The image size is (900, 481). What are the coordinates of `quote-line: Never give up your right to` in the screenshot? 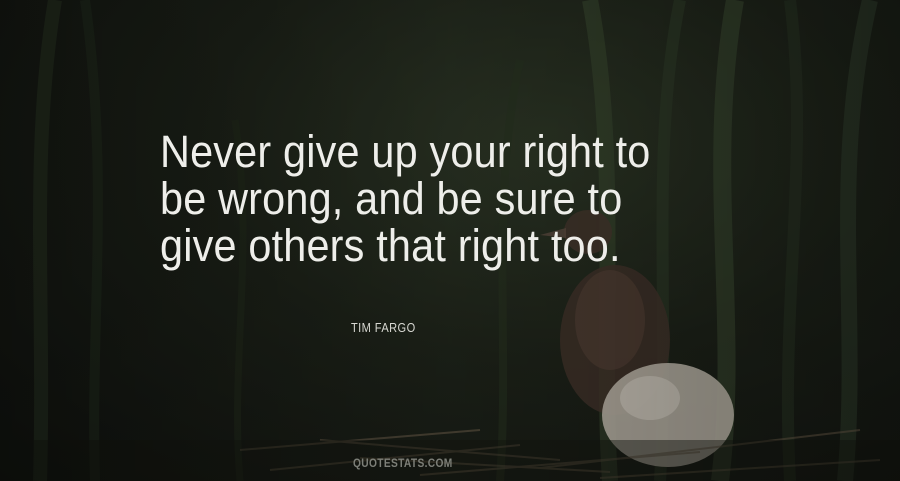 It's located at (405, 151).